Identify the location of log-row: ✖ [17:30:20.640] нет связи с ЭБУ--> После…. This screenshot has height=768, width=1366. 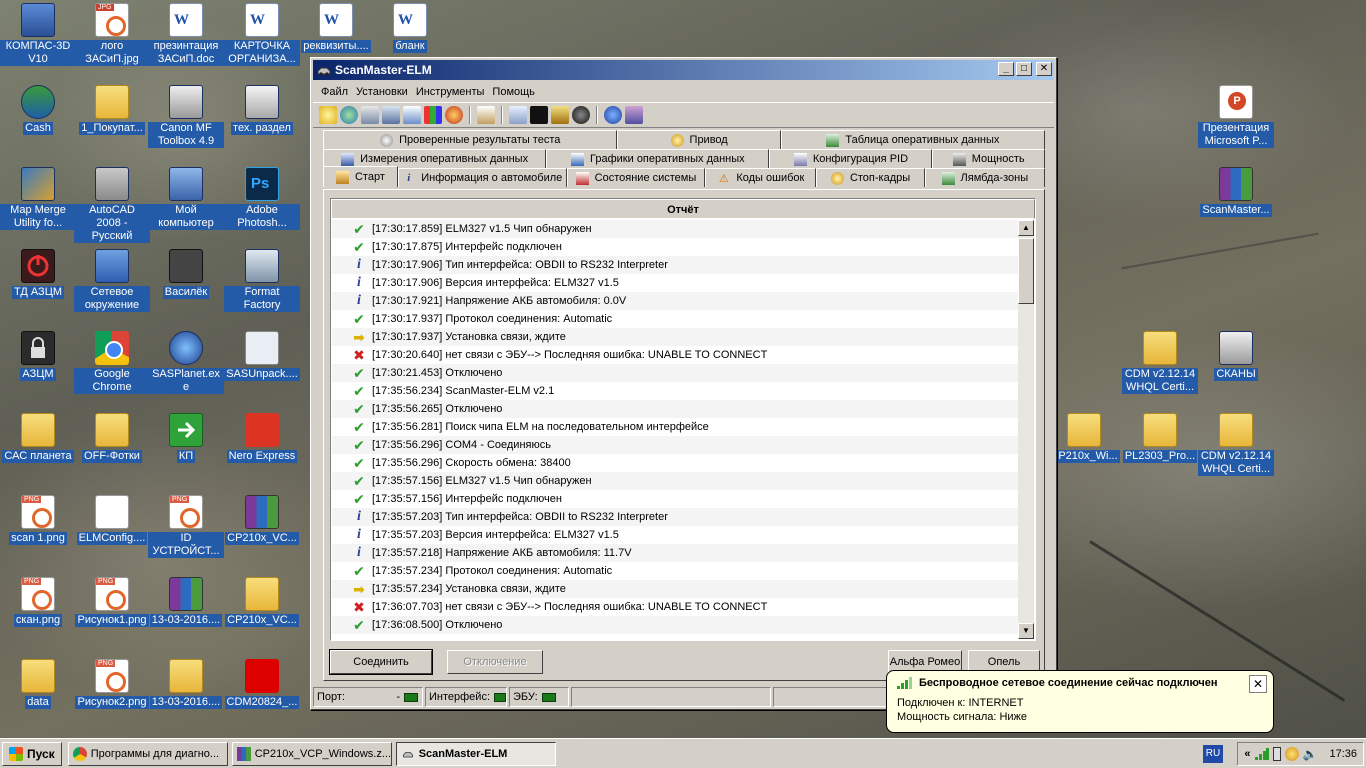
(675, 355).